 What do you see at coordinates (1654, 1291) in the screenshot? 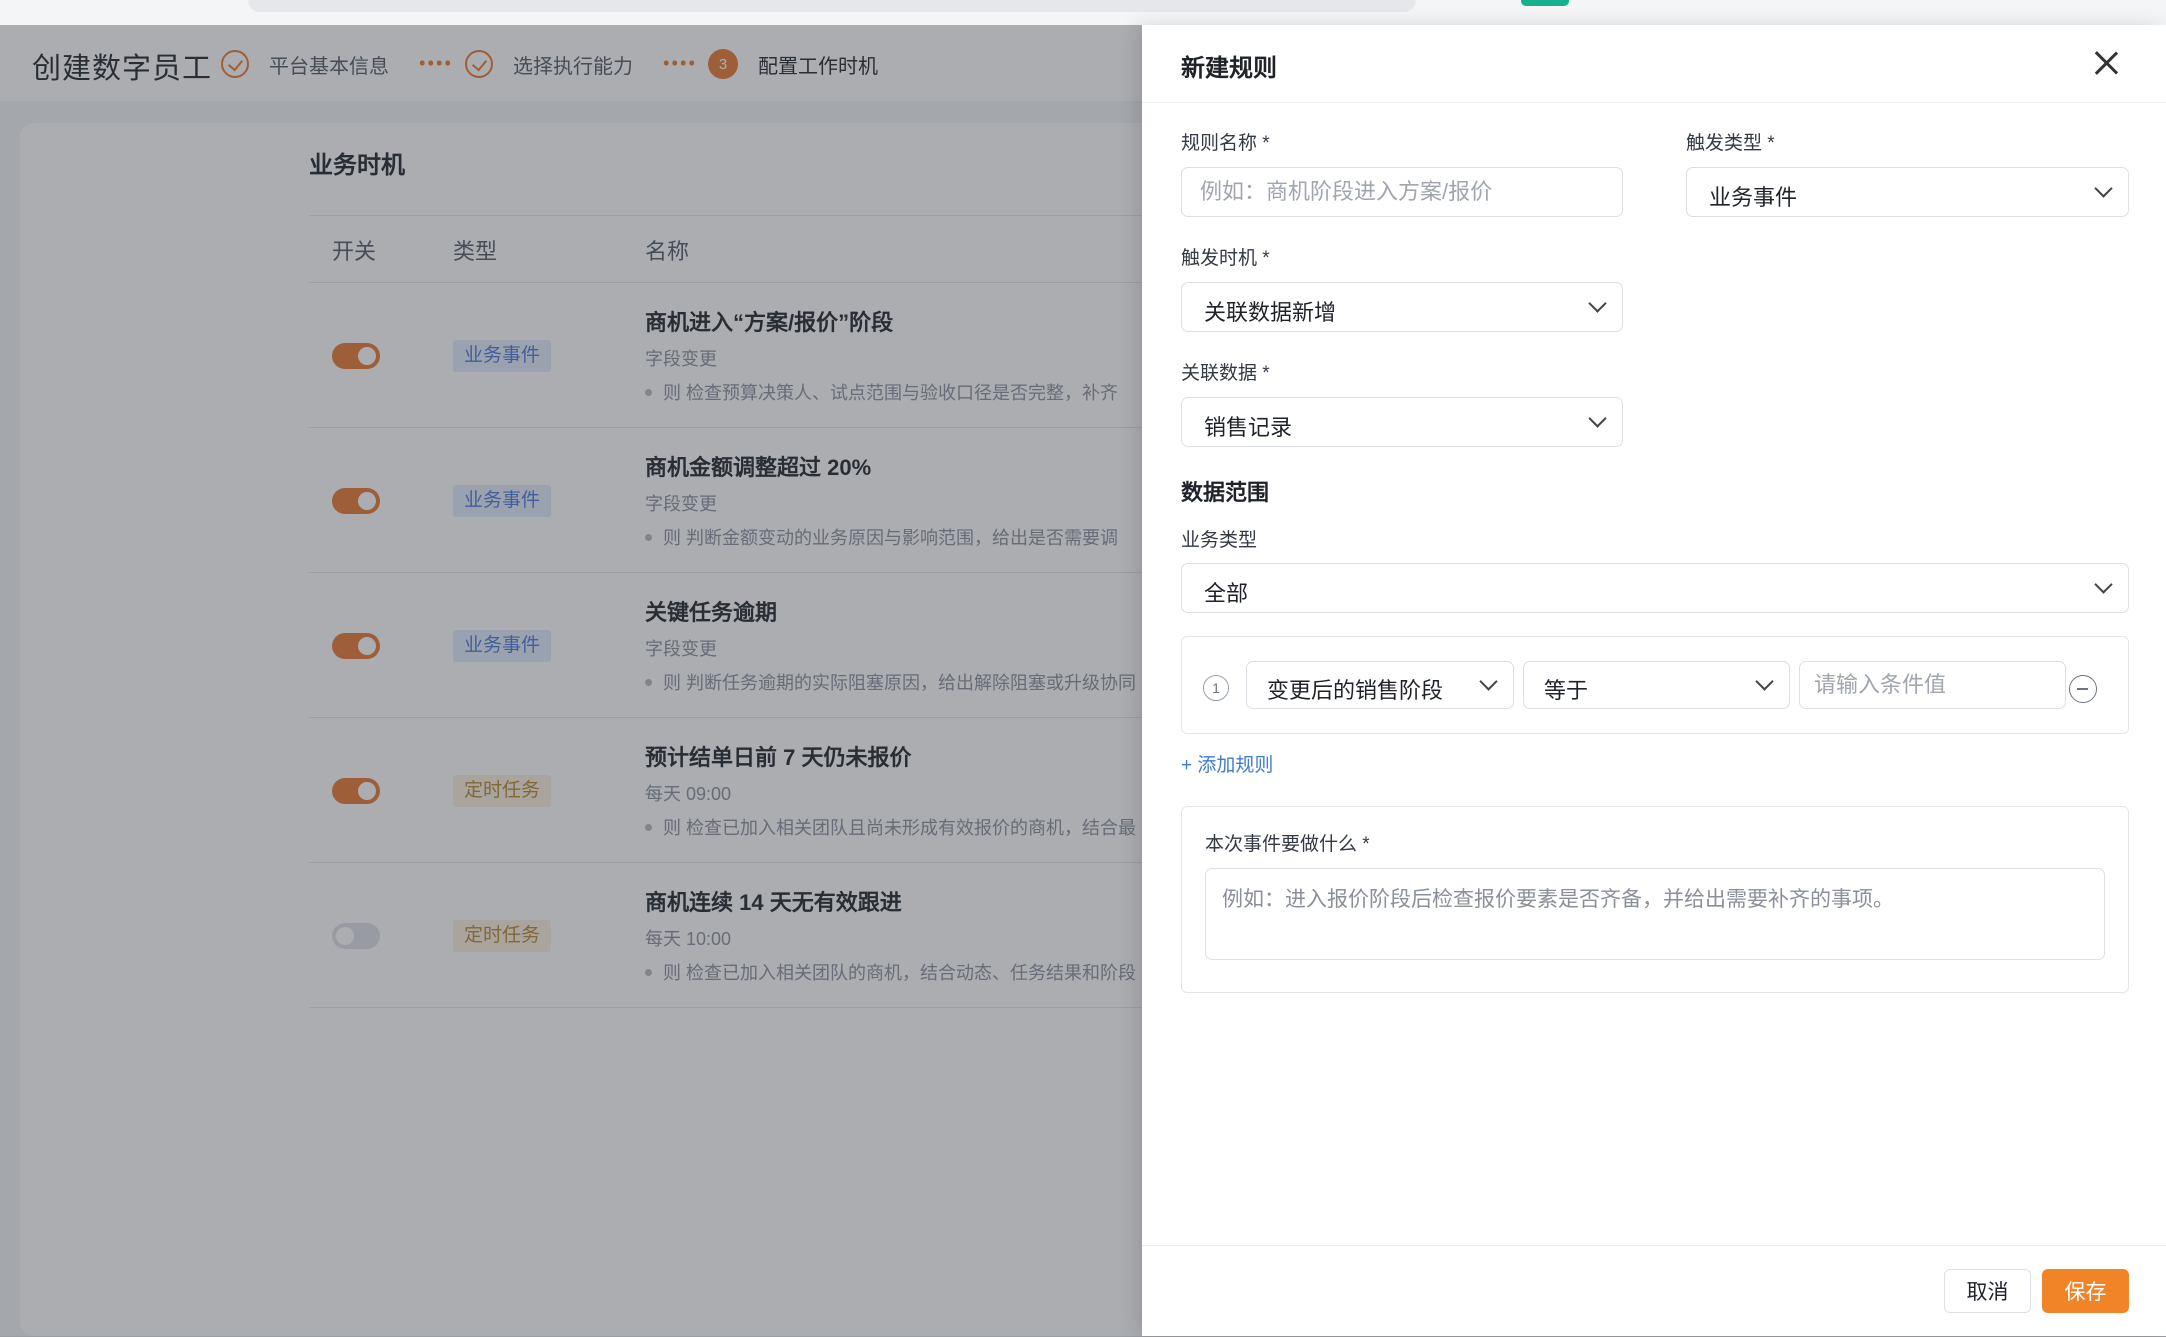
I see `drawer-footer: 取消 保存` at bounding box center [1654, 1291].